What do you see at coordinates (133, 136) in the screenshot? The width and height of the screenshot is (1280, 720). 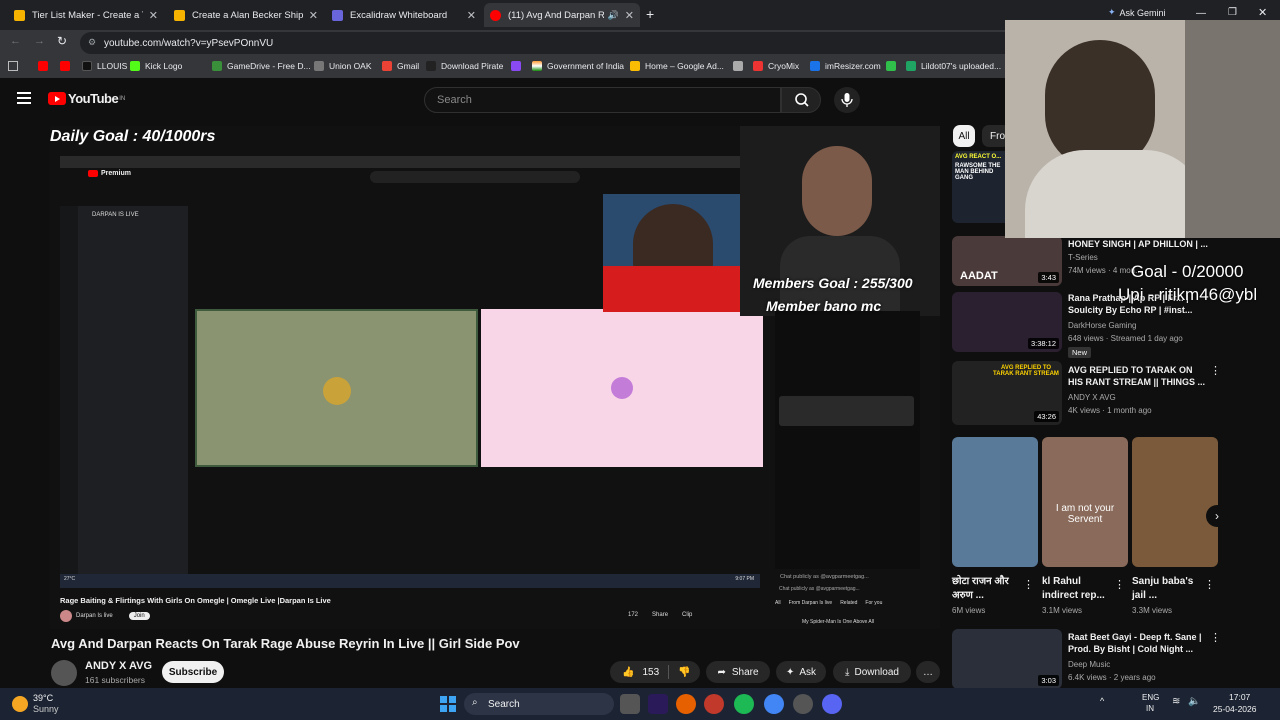 I see `daily-goal-overlay: Daily Goal : 40/1000rs` at bounding box center [133, 136].